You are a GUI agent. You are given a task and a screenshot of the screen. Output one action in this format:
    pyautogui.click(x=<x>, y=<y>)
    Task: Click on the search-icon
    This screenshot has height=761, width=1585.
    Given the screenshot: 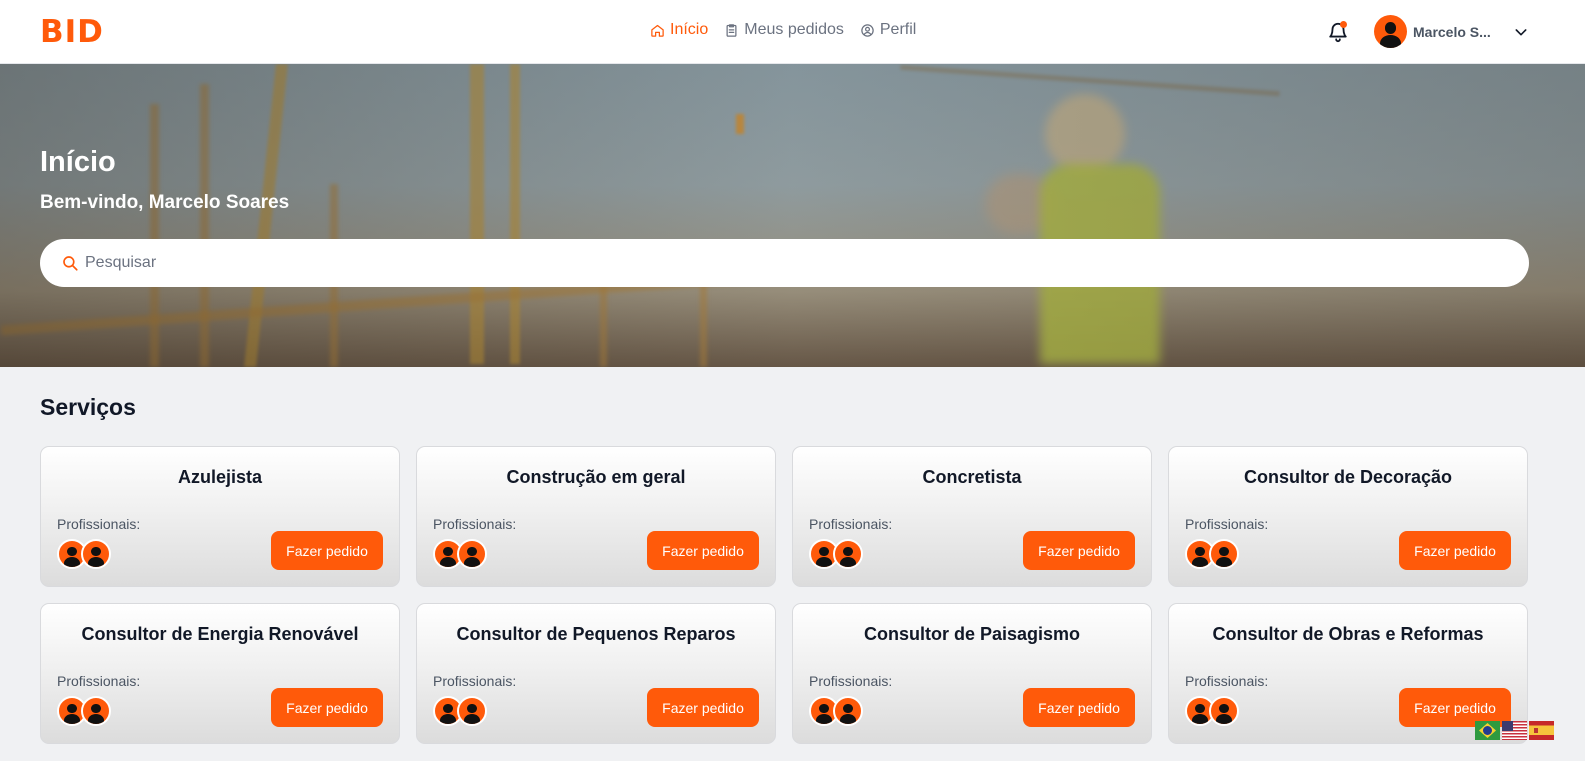 What is the action you would take?
    pyautogui.click(x=70, y=263)
    